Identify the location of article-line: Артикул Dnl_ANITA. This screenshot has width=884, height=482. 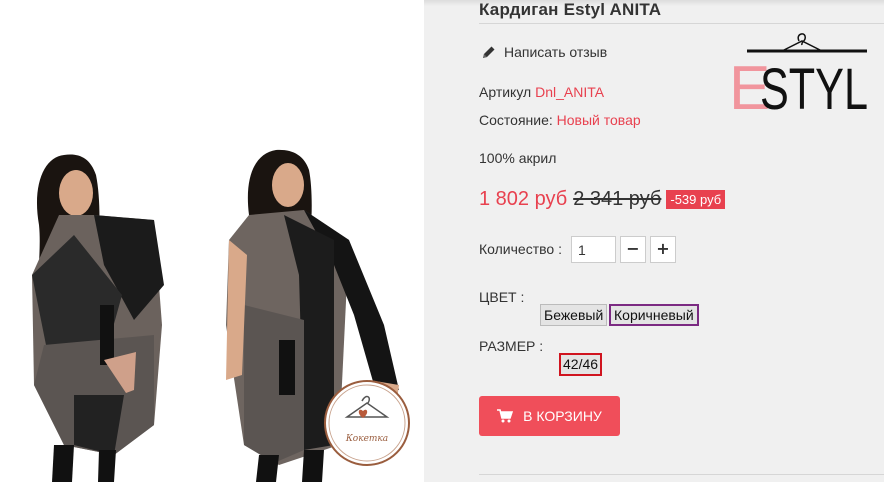
(541, 92).